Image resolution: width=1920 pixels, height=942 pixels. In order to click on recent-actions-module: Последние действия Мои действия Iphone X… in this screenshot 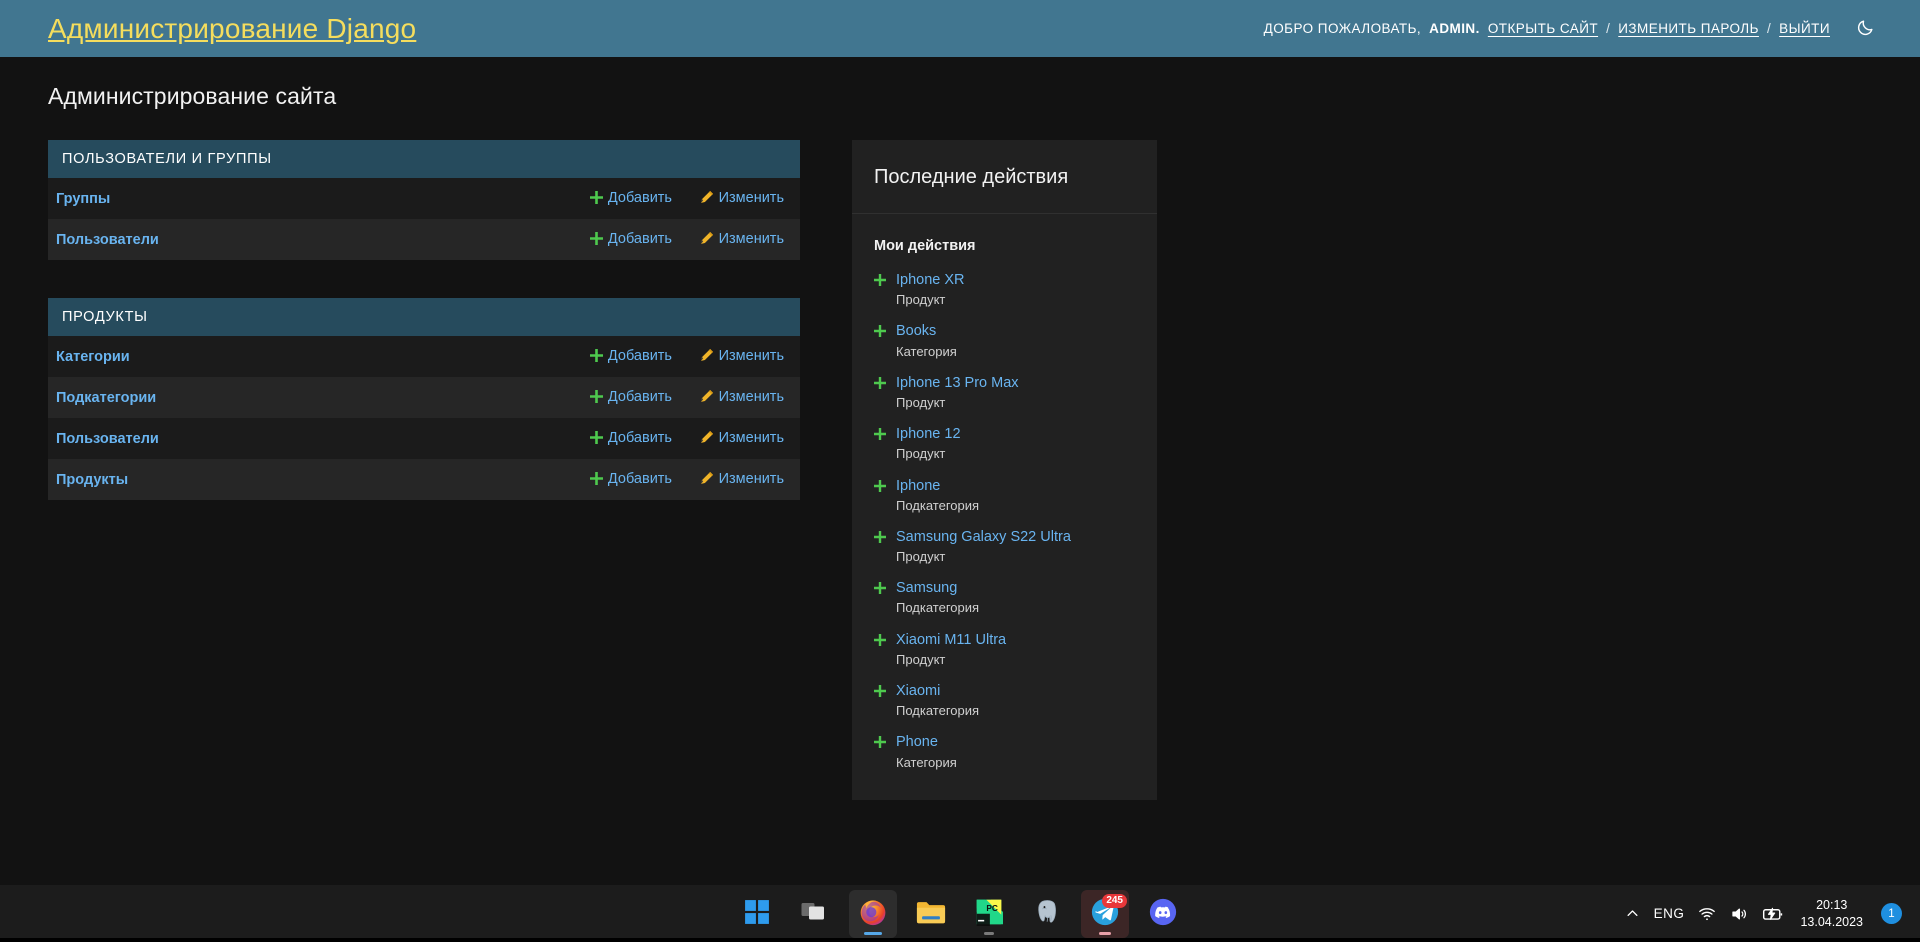, I will do `click(1004, 470)`.